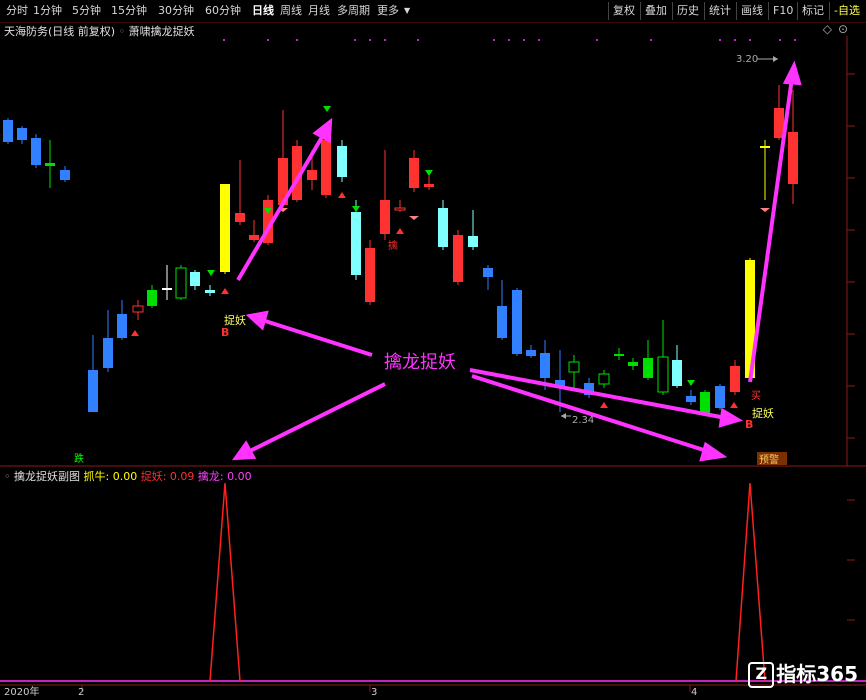 The height and width of the screenshot is (700, 866). Describe the element at coordinates (817, 673) in the screenshot. I see `watermark-text: 指标365` at that location.